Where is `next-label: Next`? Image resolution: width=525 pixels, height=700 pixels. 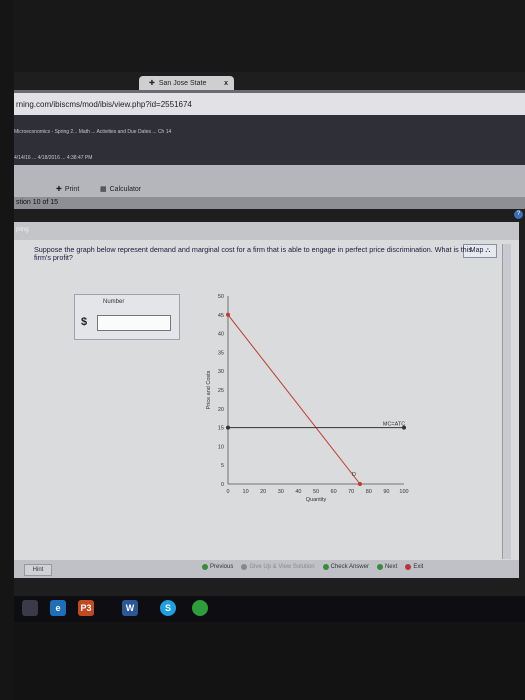
next-label: Next is located at coordinates (391, 567).